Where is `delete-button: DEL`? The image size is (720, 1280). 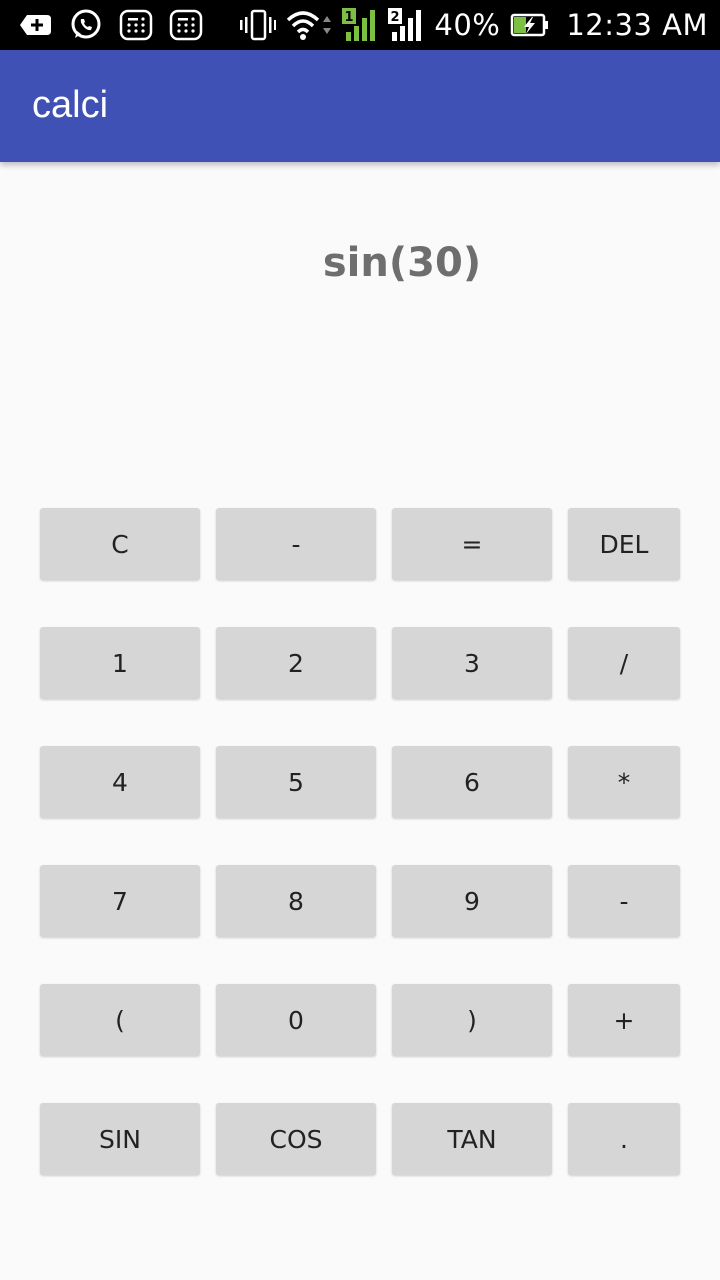 delete-button: DEL is located at coordinates (624, 544).